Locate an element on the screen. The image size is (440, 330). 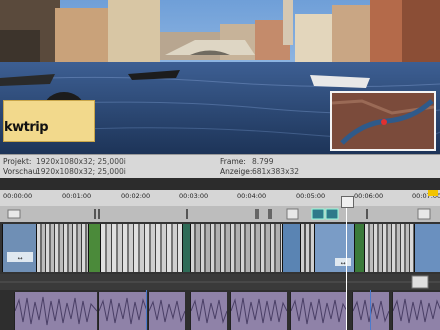
frame-value: 8.799 is located at coordinates (263, 161).